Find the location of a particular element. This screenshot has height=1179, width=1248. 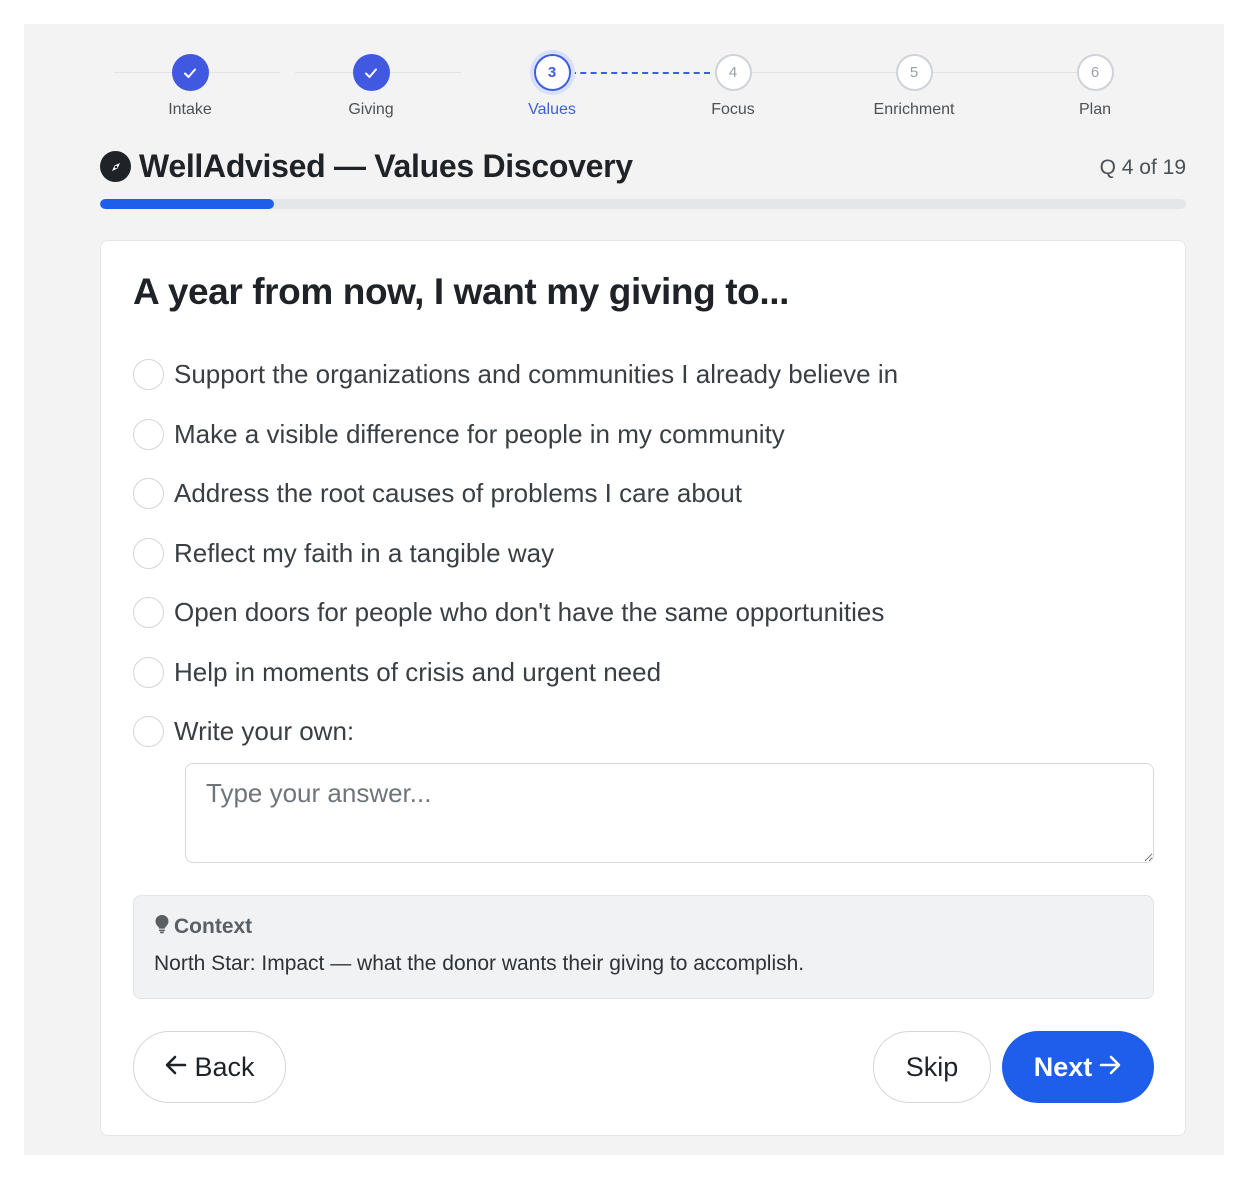

step-enrichment: 5 Enrichment is located at coordinates (914, 86).